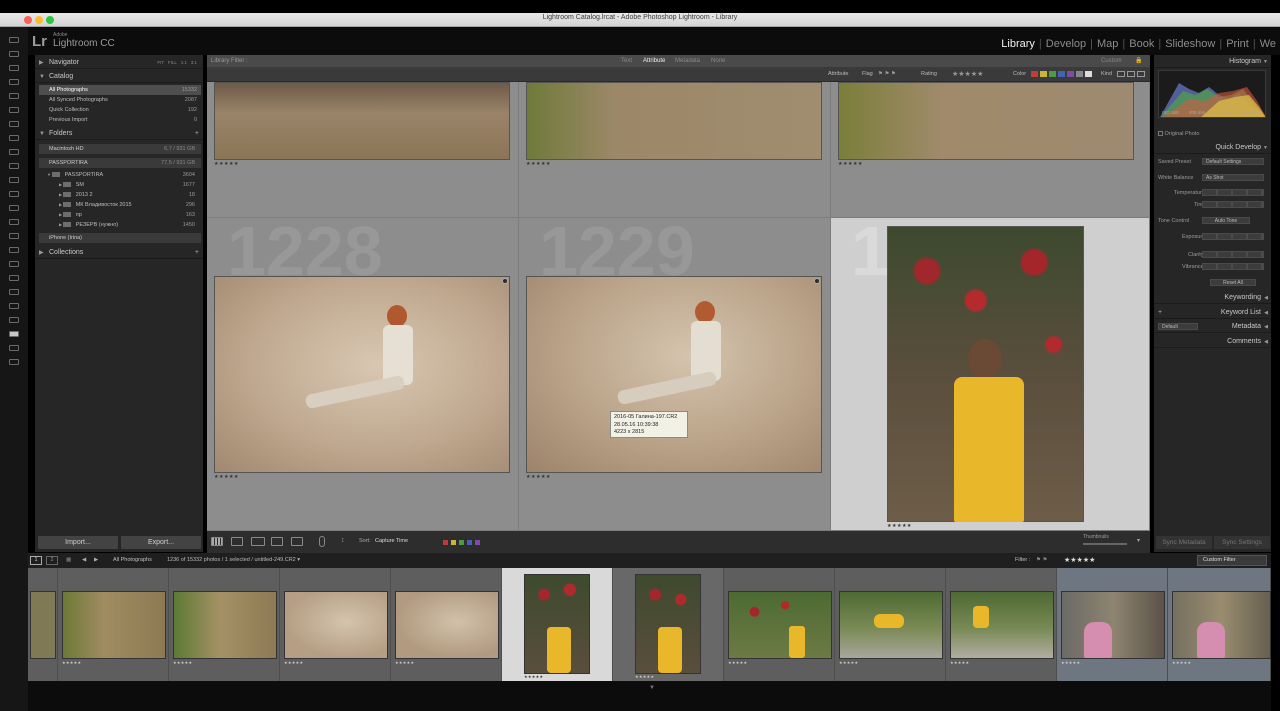 Image resolution: width=1280 pixels, height=711 pixels. What do you see at coordinates (119, 185) in the screenshot?
I see `folder-item: ▶ SM 1677` at bounding box center [119, 185].